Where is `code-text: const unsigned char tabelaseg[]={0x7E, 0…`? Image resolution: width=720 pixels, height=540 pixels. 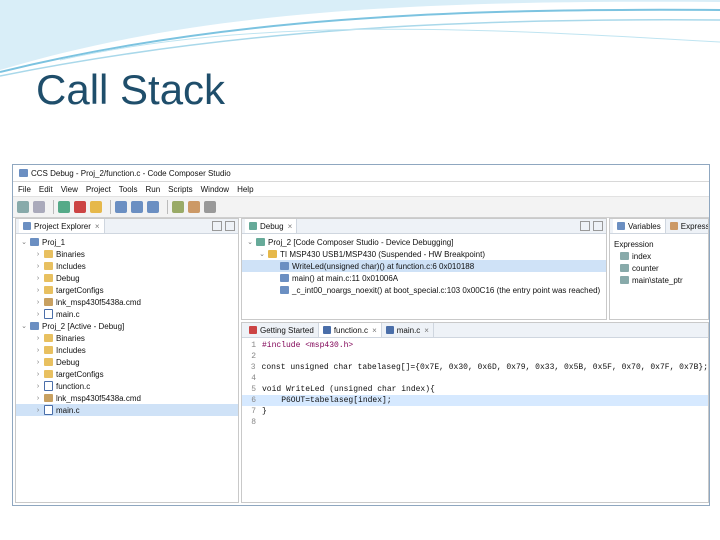 code-text: const unsigned char tabelaseg[]={0x7E, 0… is located at coordinates (484, 367).